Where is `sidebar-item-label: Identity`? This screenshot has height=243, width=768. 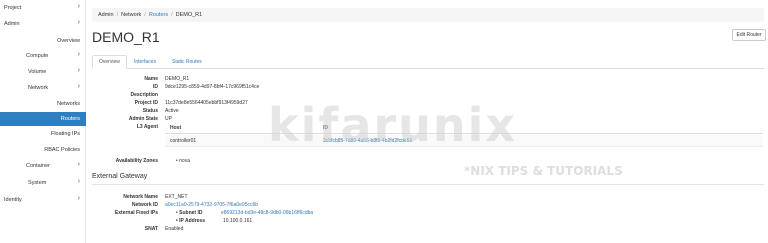 sidebar-item-label: Identity is located at coordinates (13, 200).